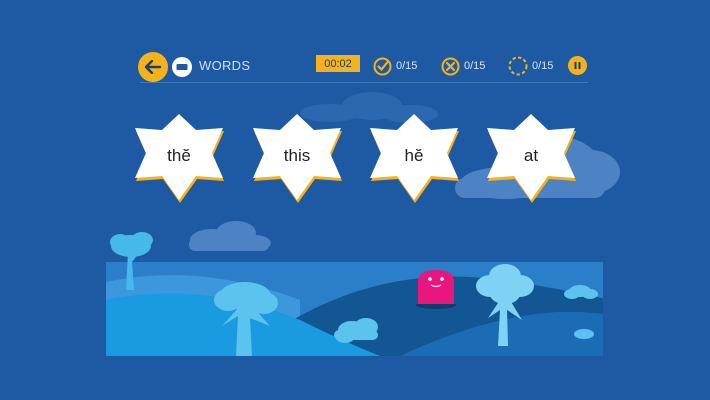 Image resolution: width=710 pixels, height=400 pixels. Describe the element at coordinates (450, 66) in the screenshot. I see `x-circle-icon` at that location.